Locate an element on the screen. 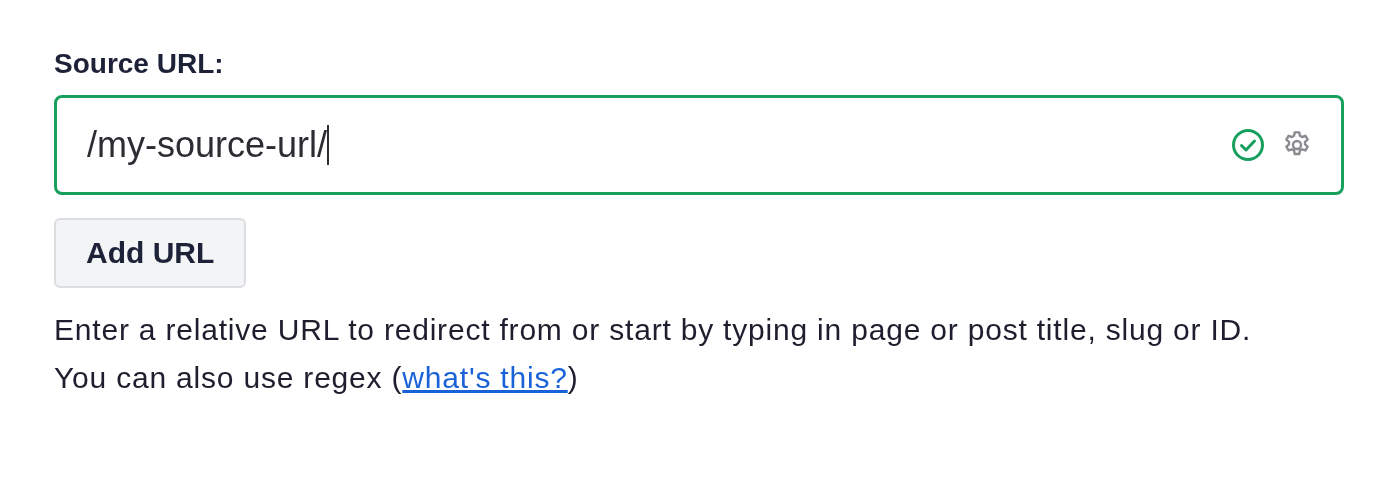 The image size is (1400, 481). check-circle-icon is located at coordinates (1248, 145).